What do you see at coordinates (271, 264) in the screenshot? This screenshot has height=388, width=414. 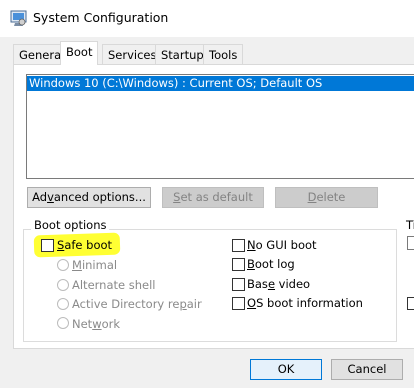 I see `boot-log-label: Boot log` at bounding box center [271, 264].